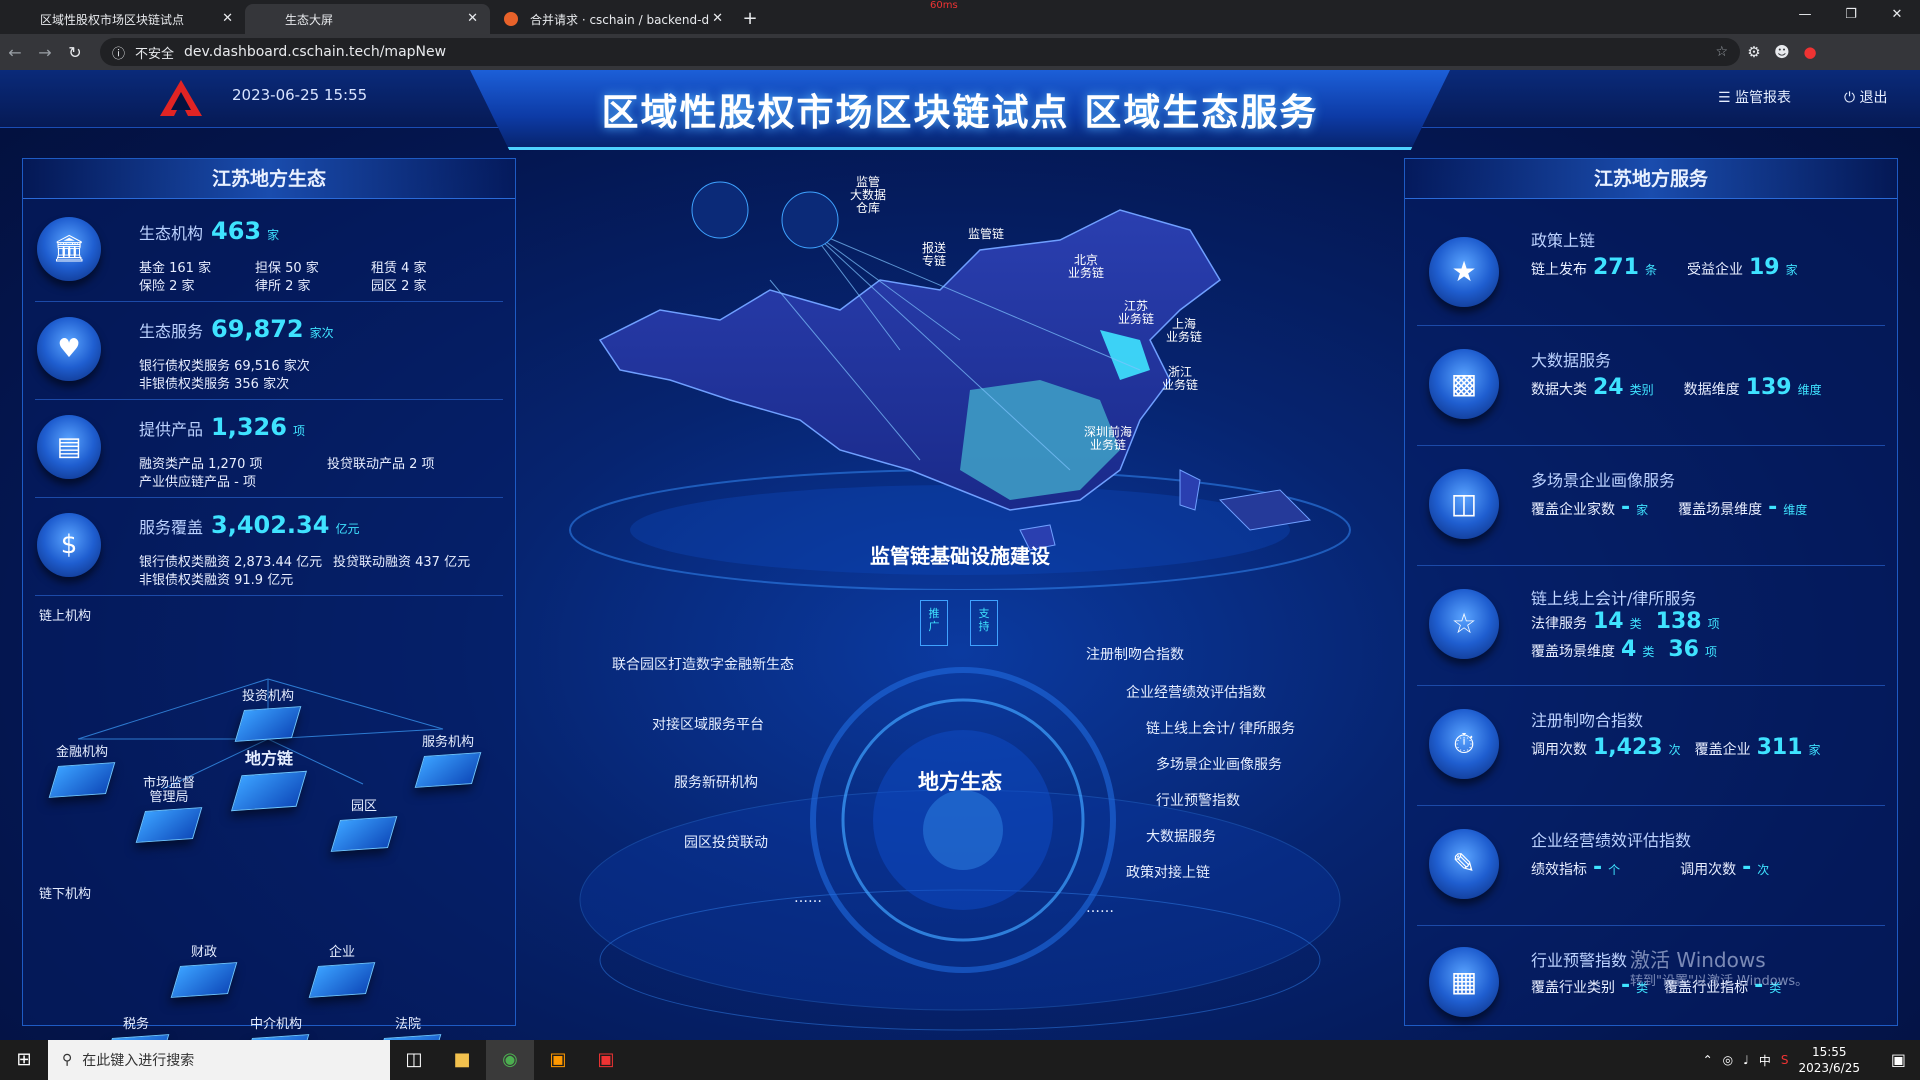  I want to click on minimize-icon: —, so click(1805, 15).